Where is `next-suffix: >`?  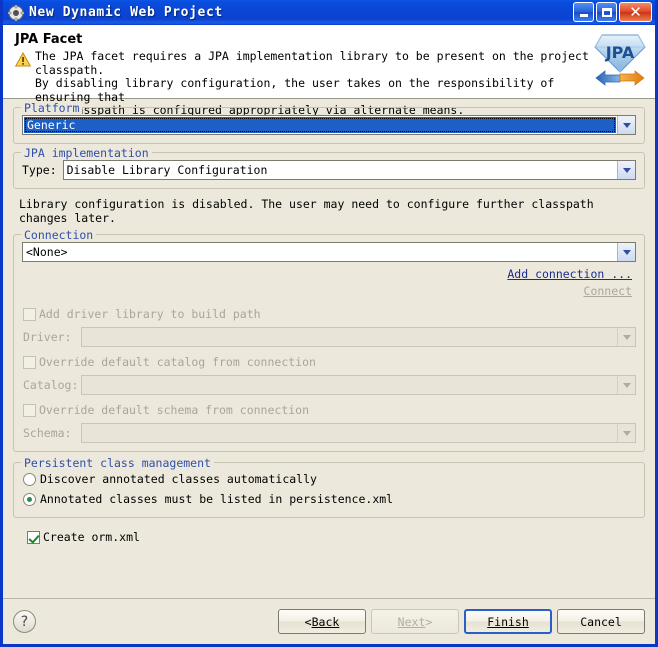 next-suffix: > is located at coordinates (429, 621).